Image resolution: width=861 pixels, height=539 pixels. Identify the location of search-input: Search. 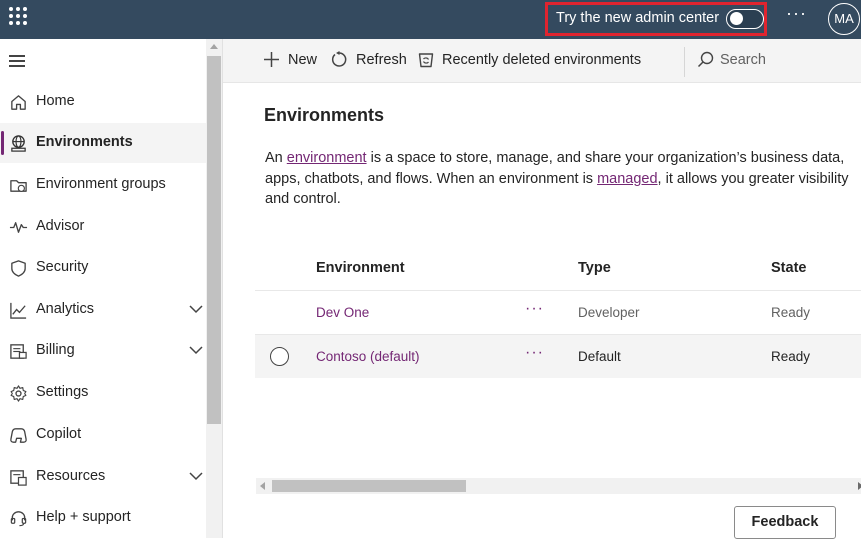
(731, 59).